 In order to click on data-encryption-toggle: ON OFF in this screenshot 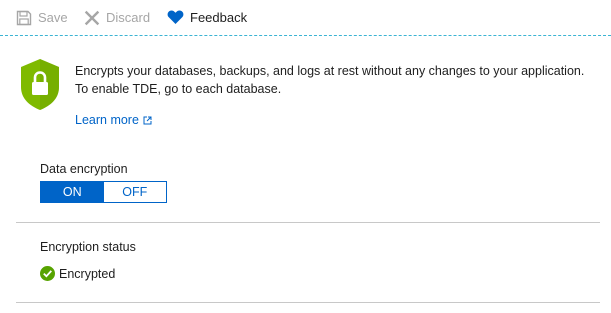, I will do `click(103, 192)`.